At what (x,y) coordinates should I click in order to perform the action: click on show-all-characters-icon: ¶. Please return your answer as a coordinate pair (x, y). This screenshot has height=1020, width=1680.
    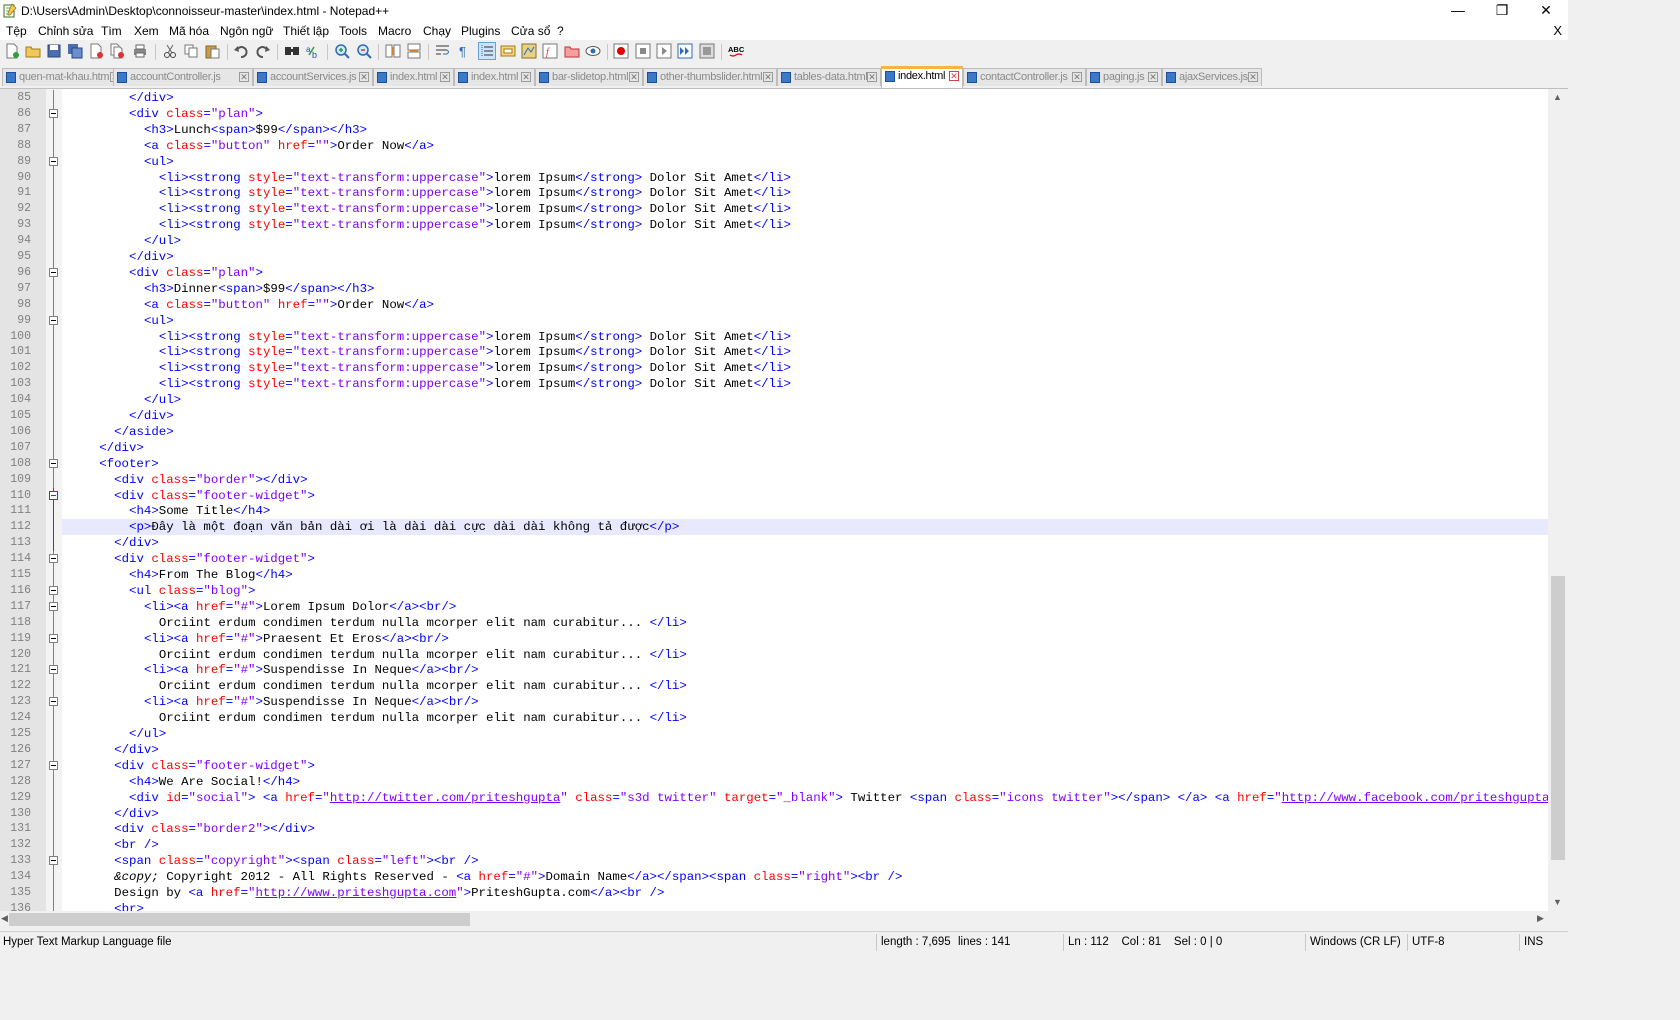
    Looking at the image, I should click on (464, 51).